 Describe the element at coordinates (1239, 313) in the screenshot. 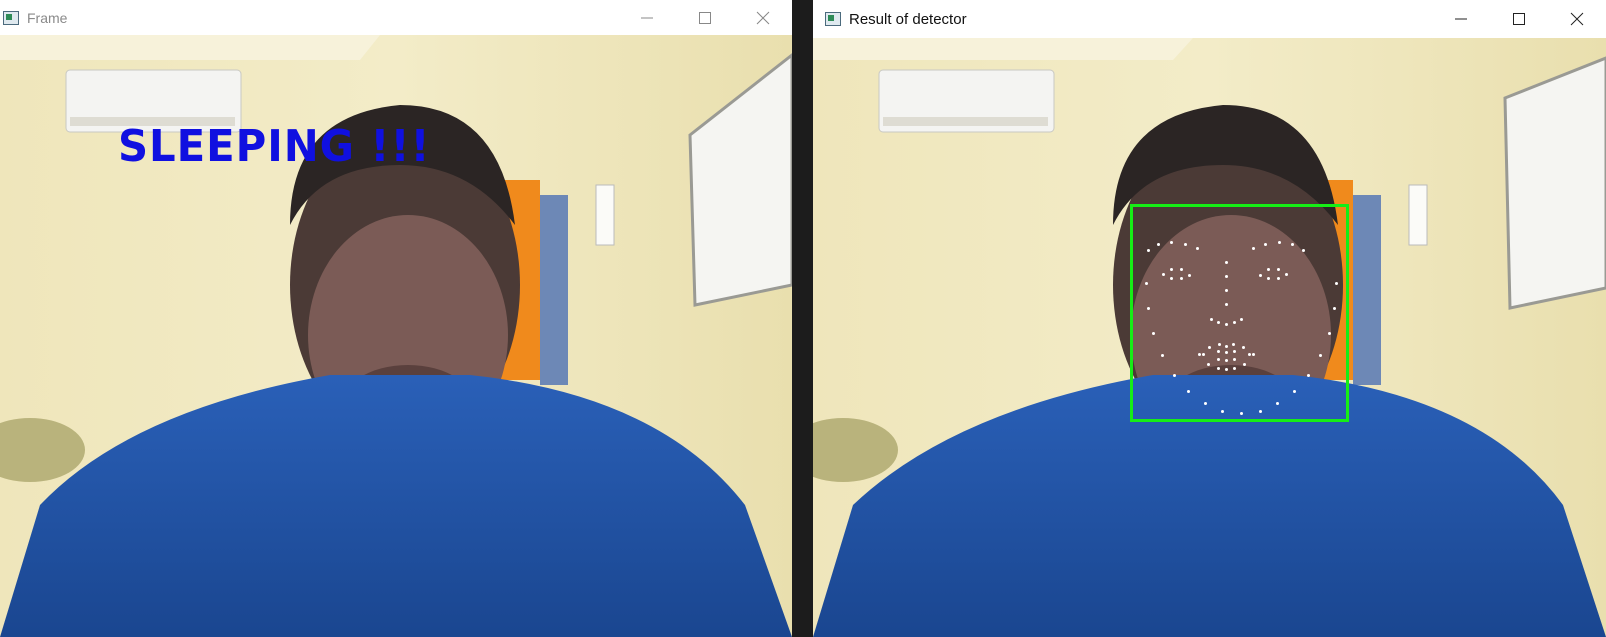

I see `face-bounding-box` at that location.